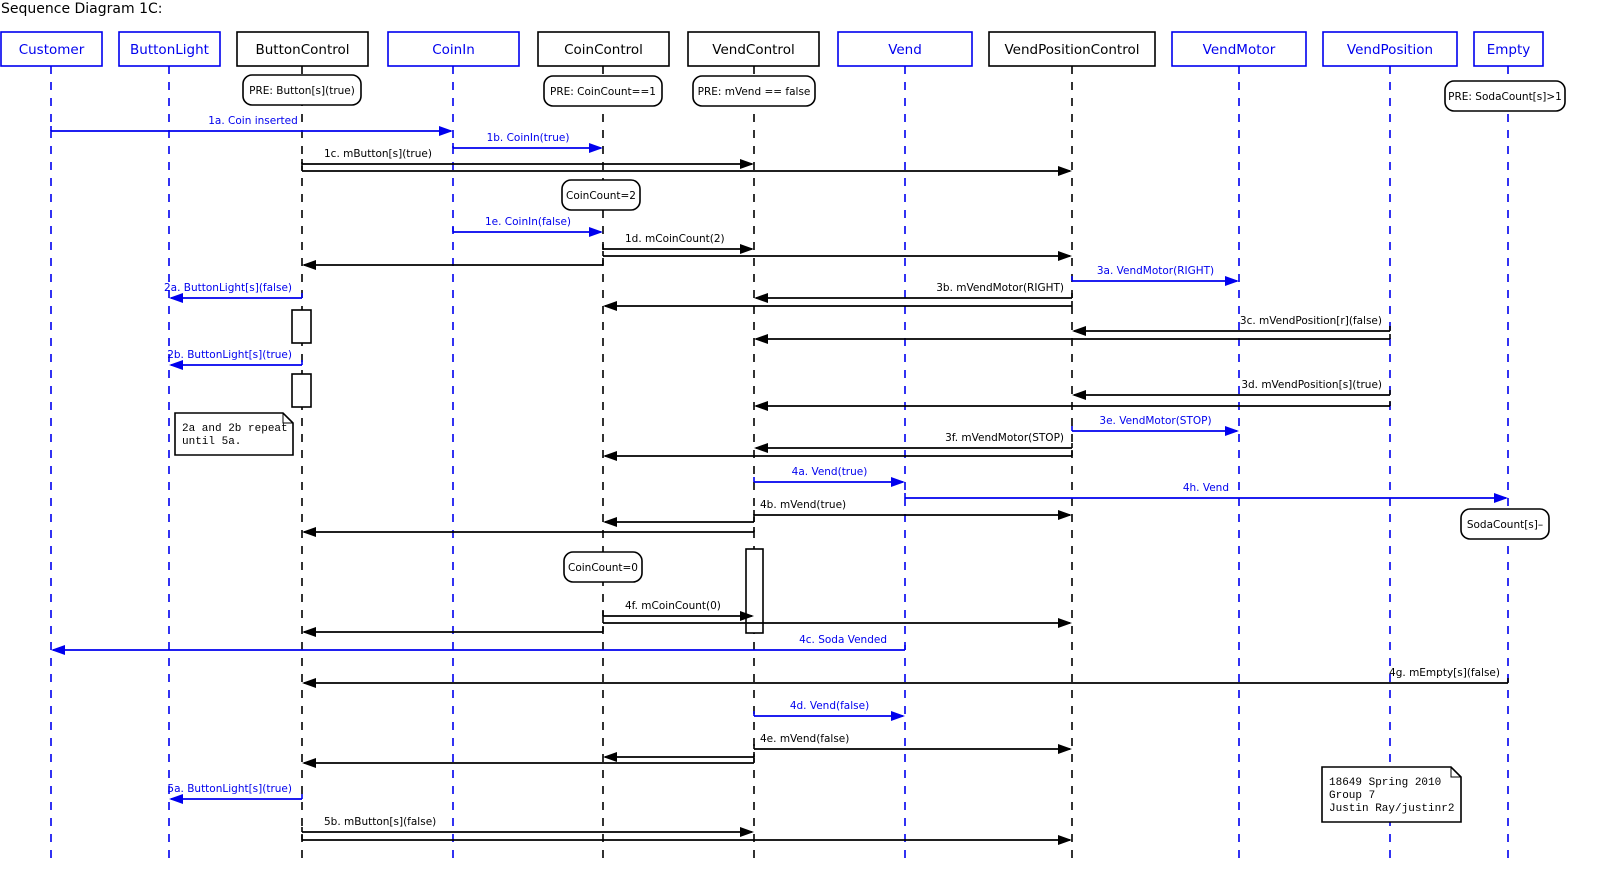 The width and height of the screenshot is (1600, 886). I want to click on message-label: 4c. Soda Vended, so click(843, 640).